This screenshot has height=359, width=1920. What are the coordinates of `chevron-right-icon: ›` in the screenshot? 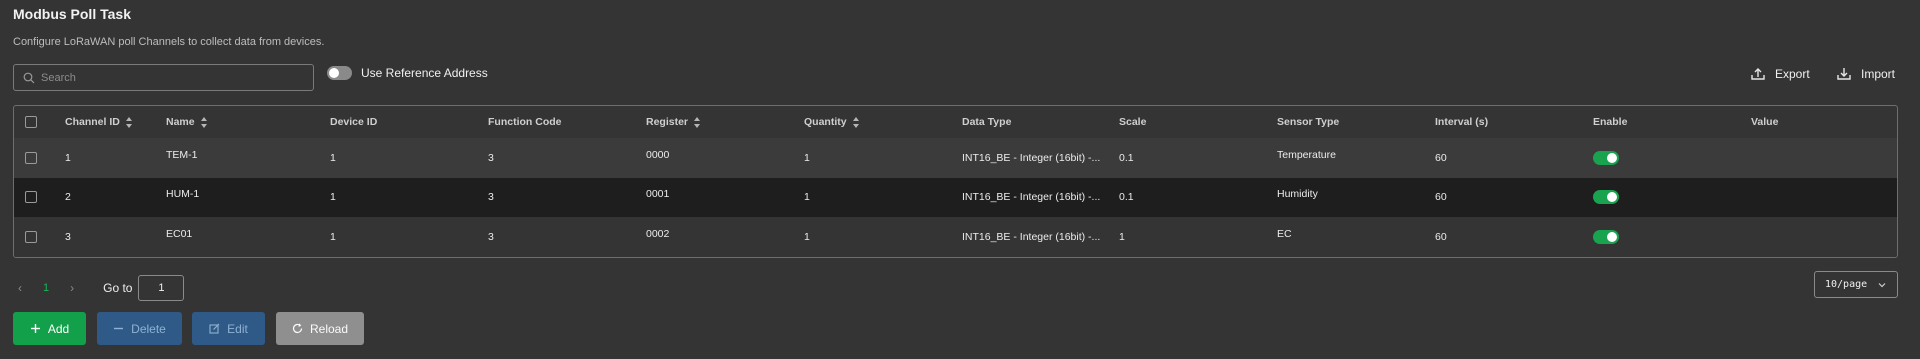 It's located at (72, 288).